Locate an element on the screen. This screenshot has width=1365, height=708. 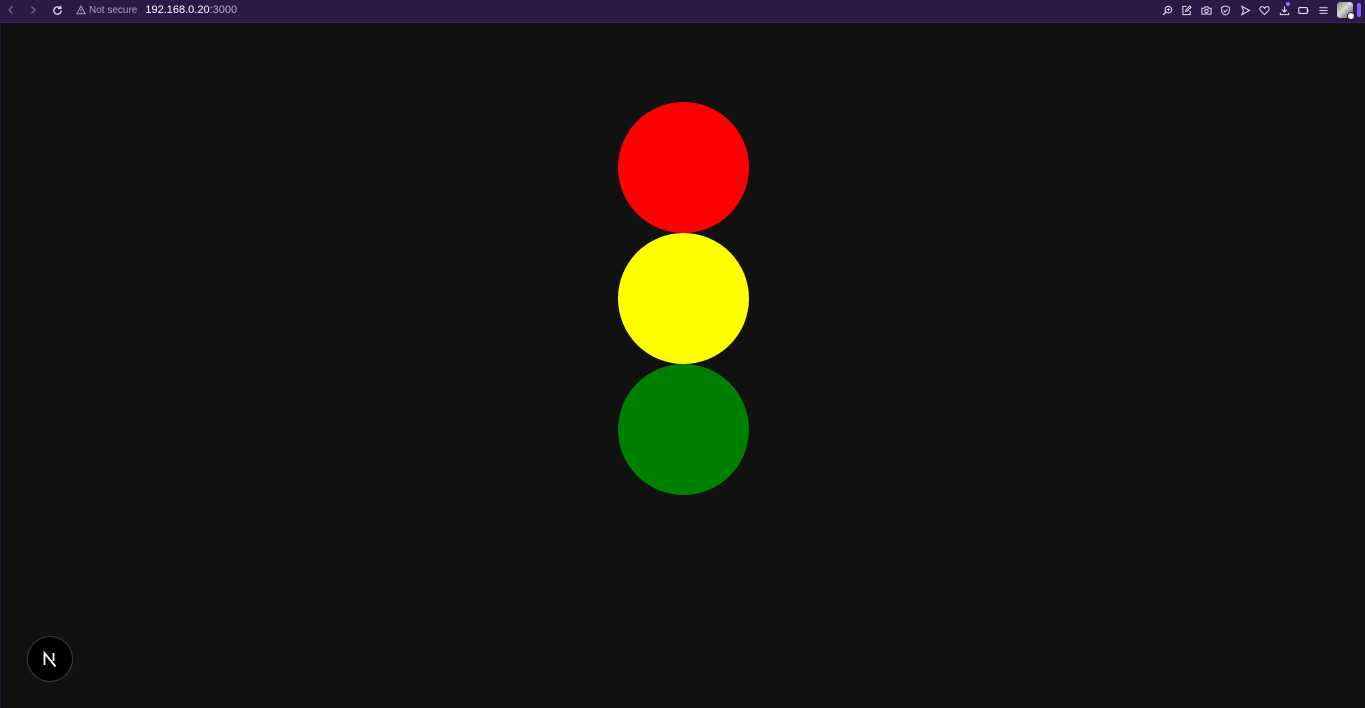
green-light is located at coordinates (683, 429).